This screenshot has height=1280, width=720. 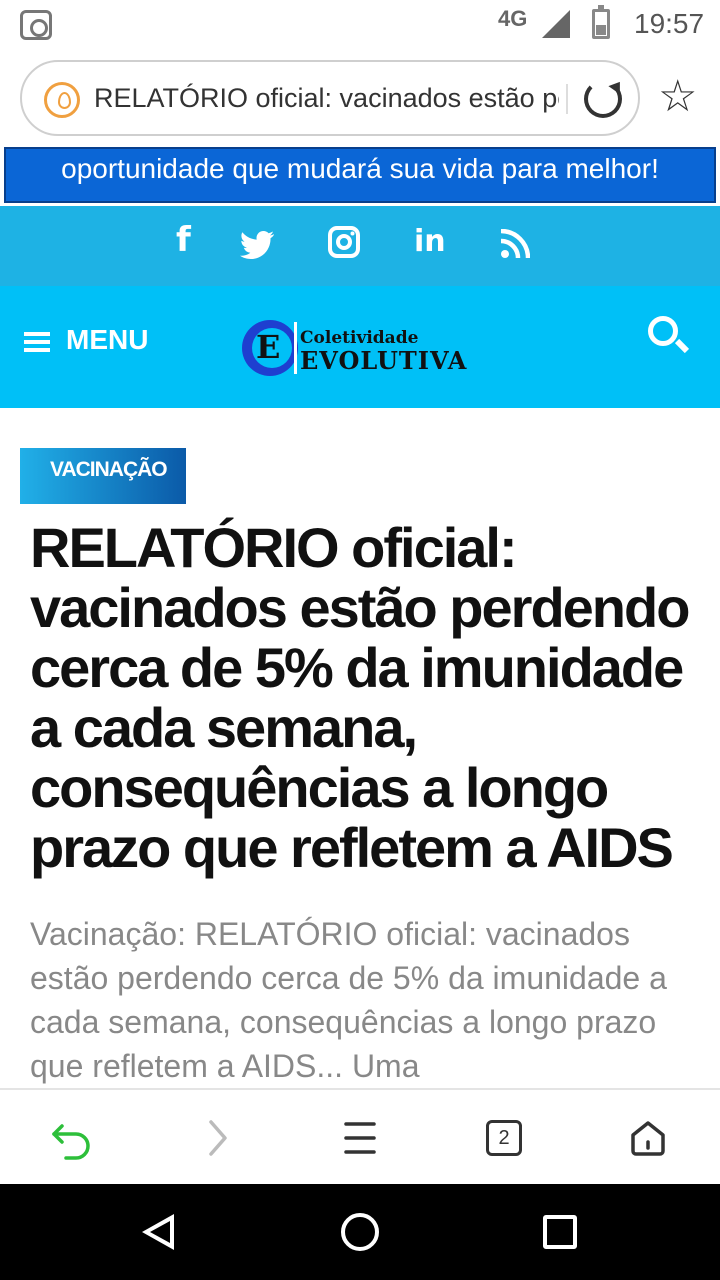 I want to click on nav-recent-apps-icon, so click(x=560, y=1232).